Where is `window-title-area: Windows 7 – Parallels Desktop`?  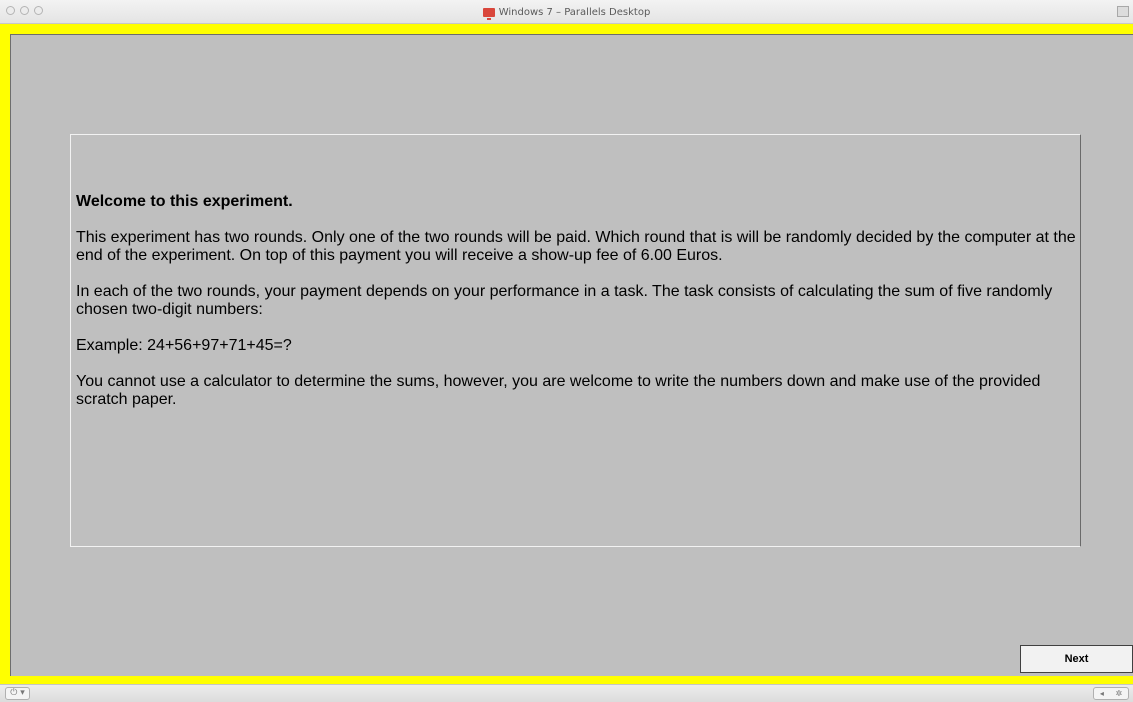 window-title-area: Windows 7 – Parallels Desktop is located at coordinates (566, 12).